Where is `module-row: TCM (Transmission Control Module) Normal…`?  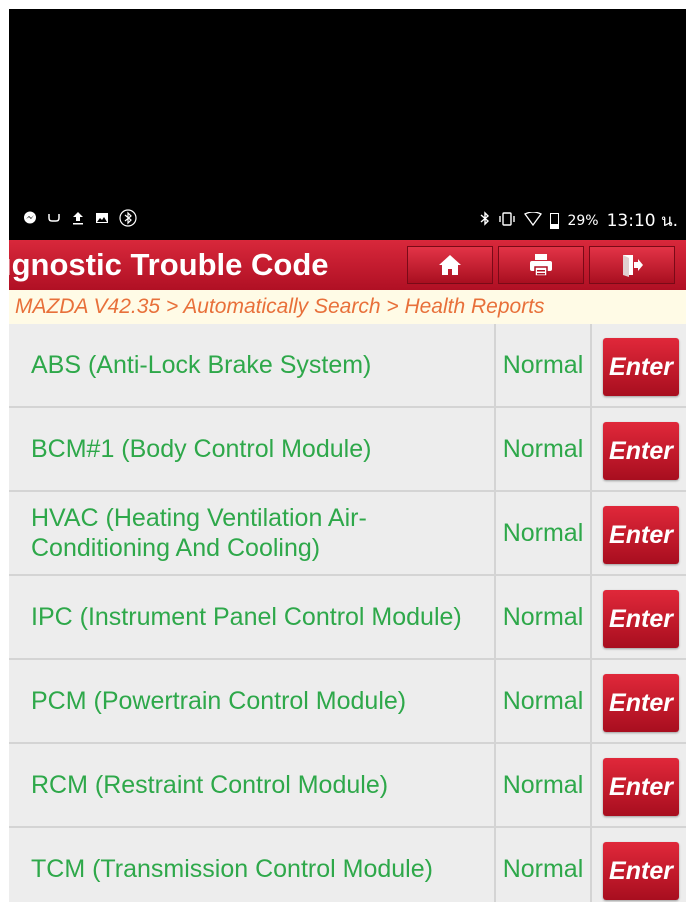 module-row: TCM (Transmission Control Module) Normal… is located at coordinates (347, 865).